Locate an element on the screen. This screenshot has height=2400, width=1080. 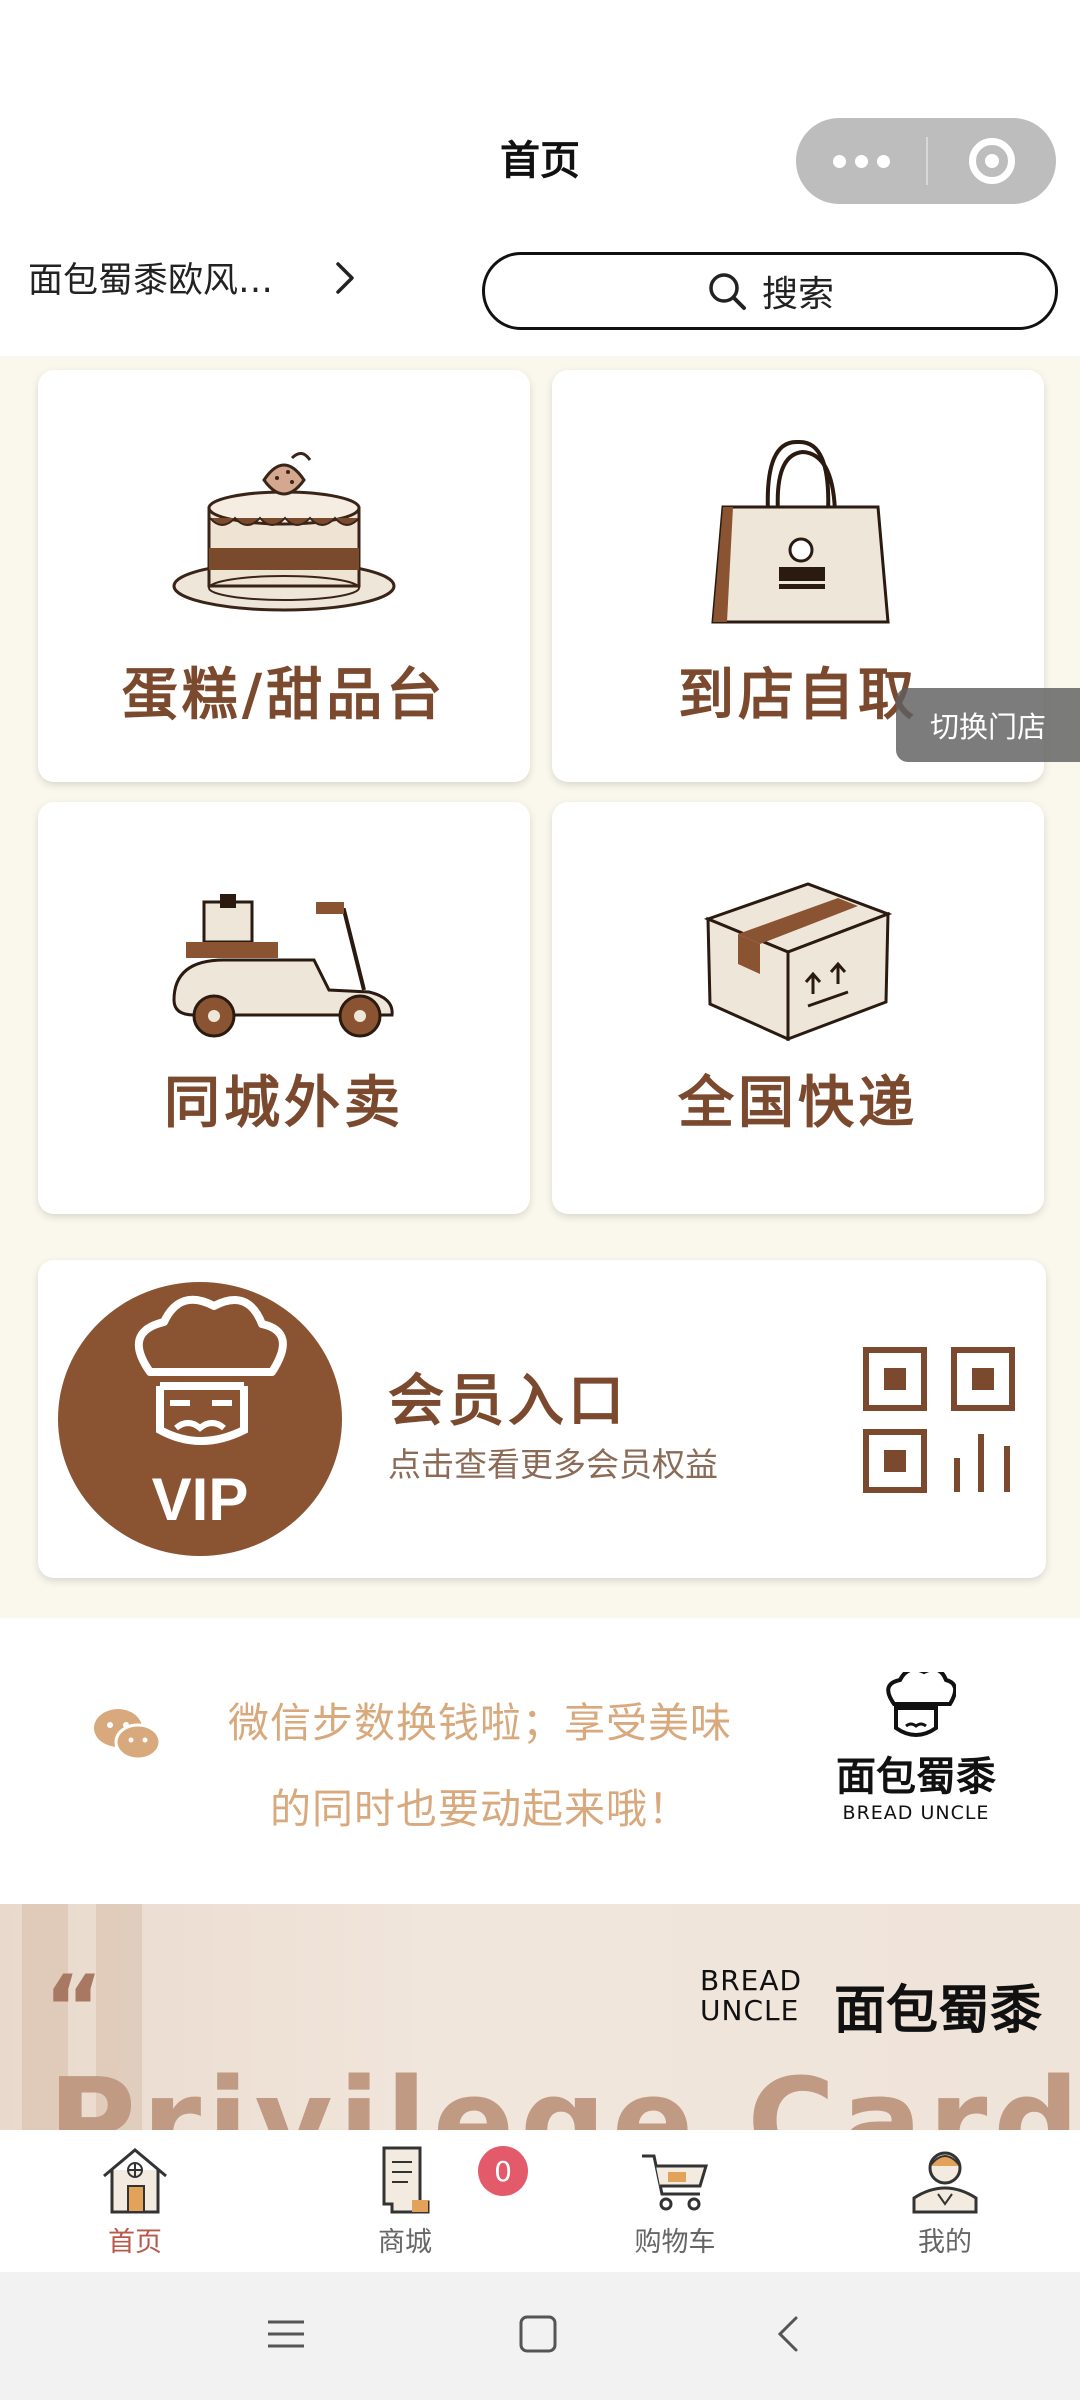
tab-home-label: 首页 is located at coordinates (135, 2242).